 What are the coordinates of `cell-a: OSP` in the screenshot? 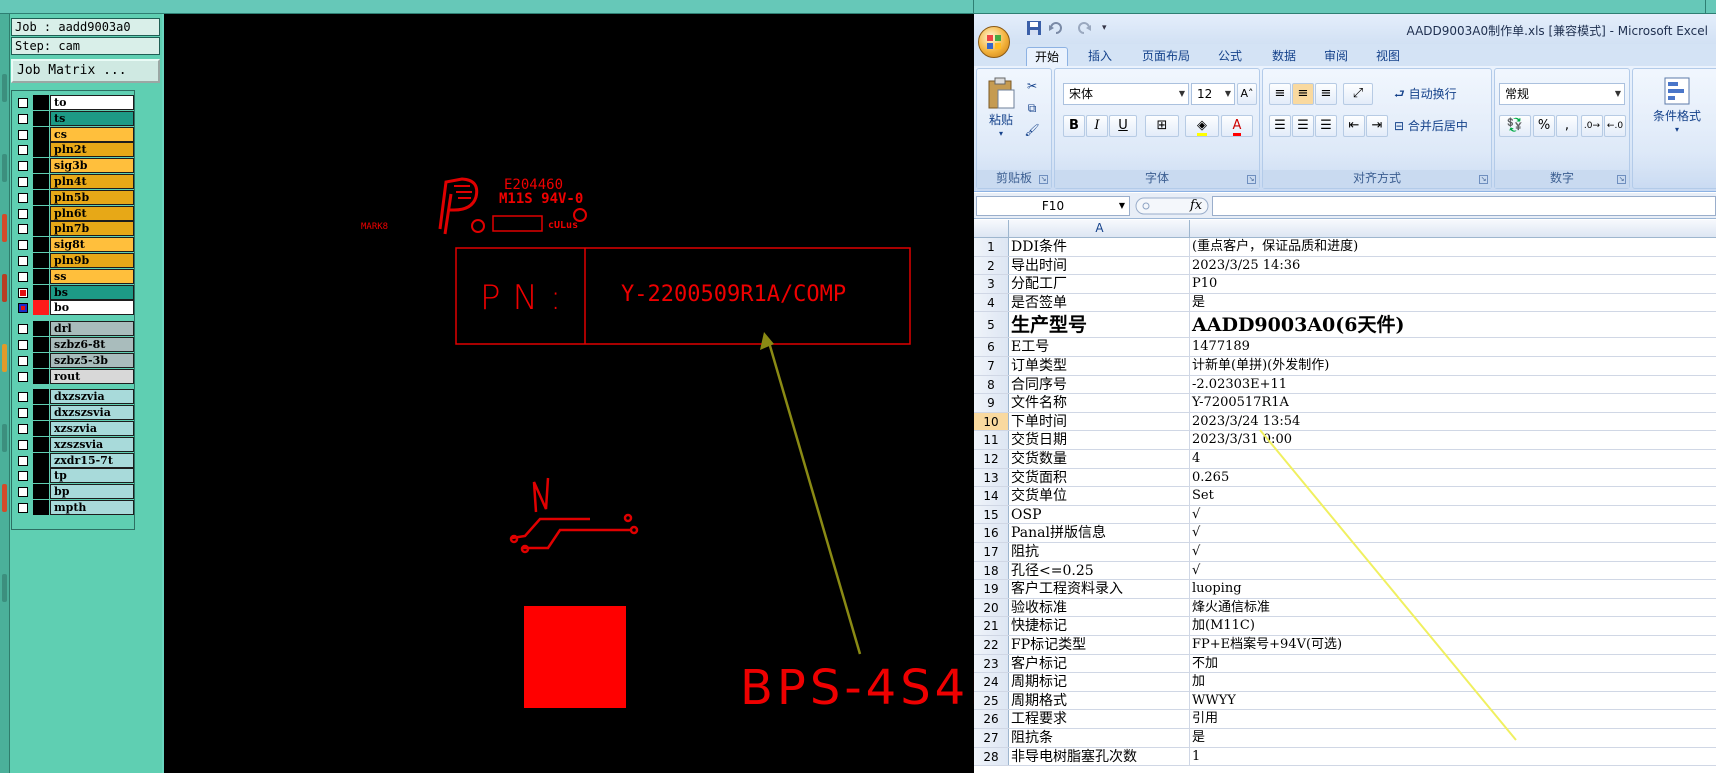 It's located at (1100, 514).